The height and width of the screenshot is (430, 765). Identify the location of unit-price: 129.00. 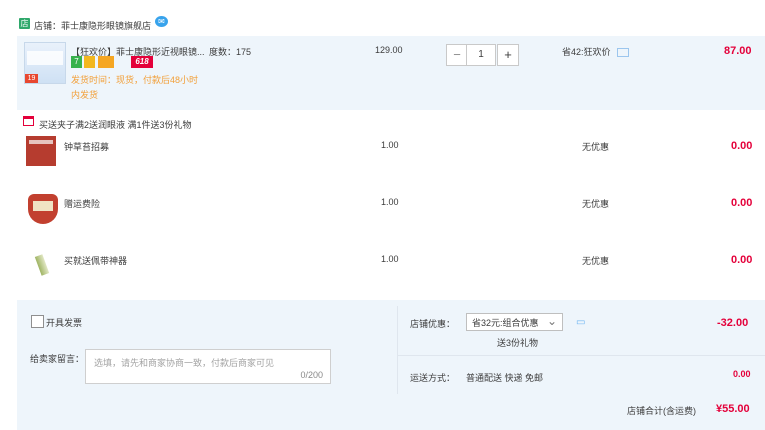
(389, 50).